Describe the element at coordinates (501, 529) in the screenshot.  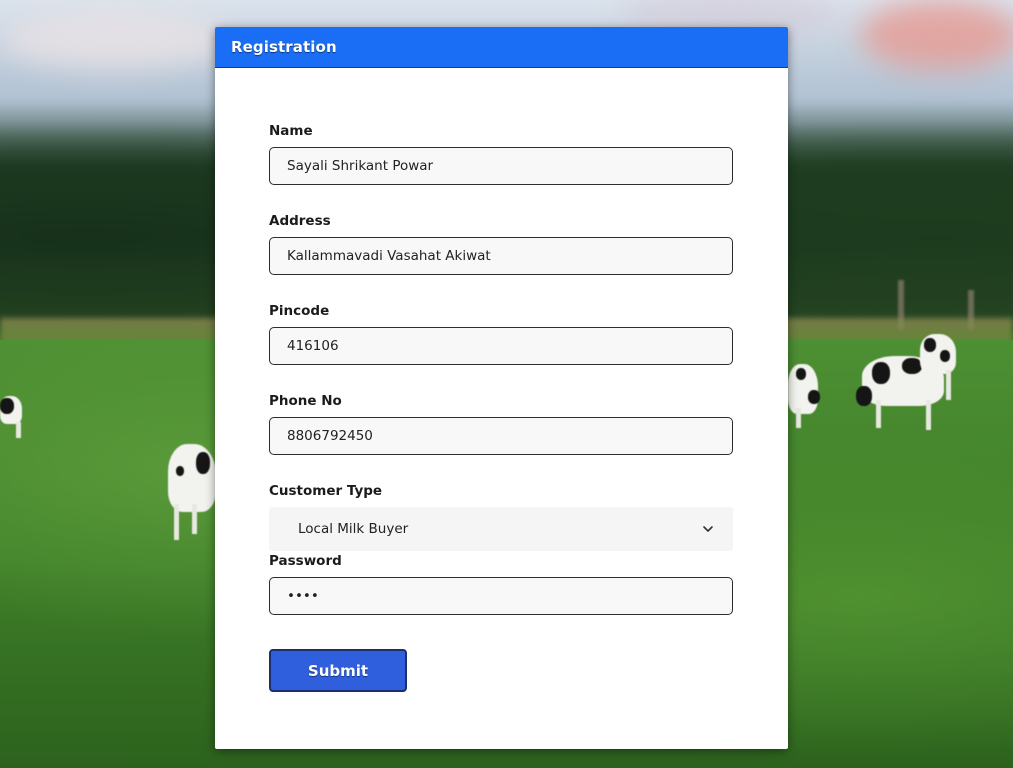
I see `customer-type-select: Local Milk Buyer` at that location.